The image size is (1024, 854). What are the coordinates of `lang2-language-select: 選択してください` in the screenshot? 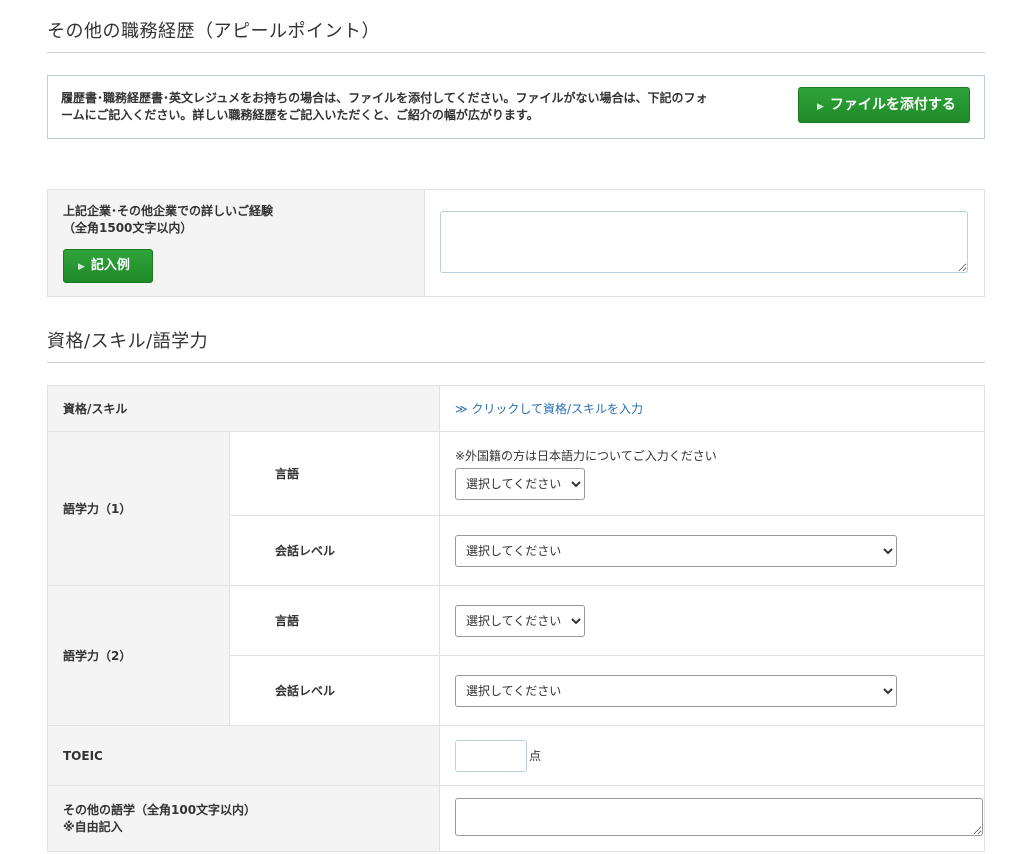 It's located at (520, 620).